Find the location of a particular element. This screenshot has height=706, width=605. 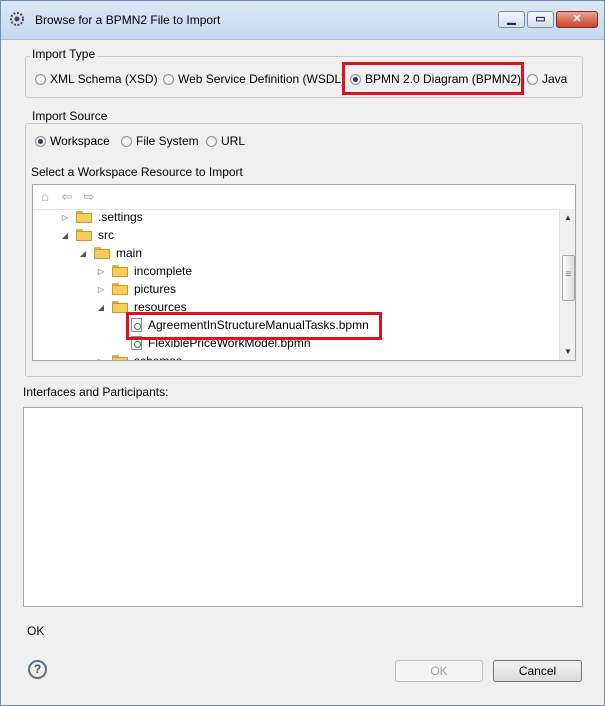

tree-item-label: .settings is located at coordinates (120, 217).